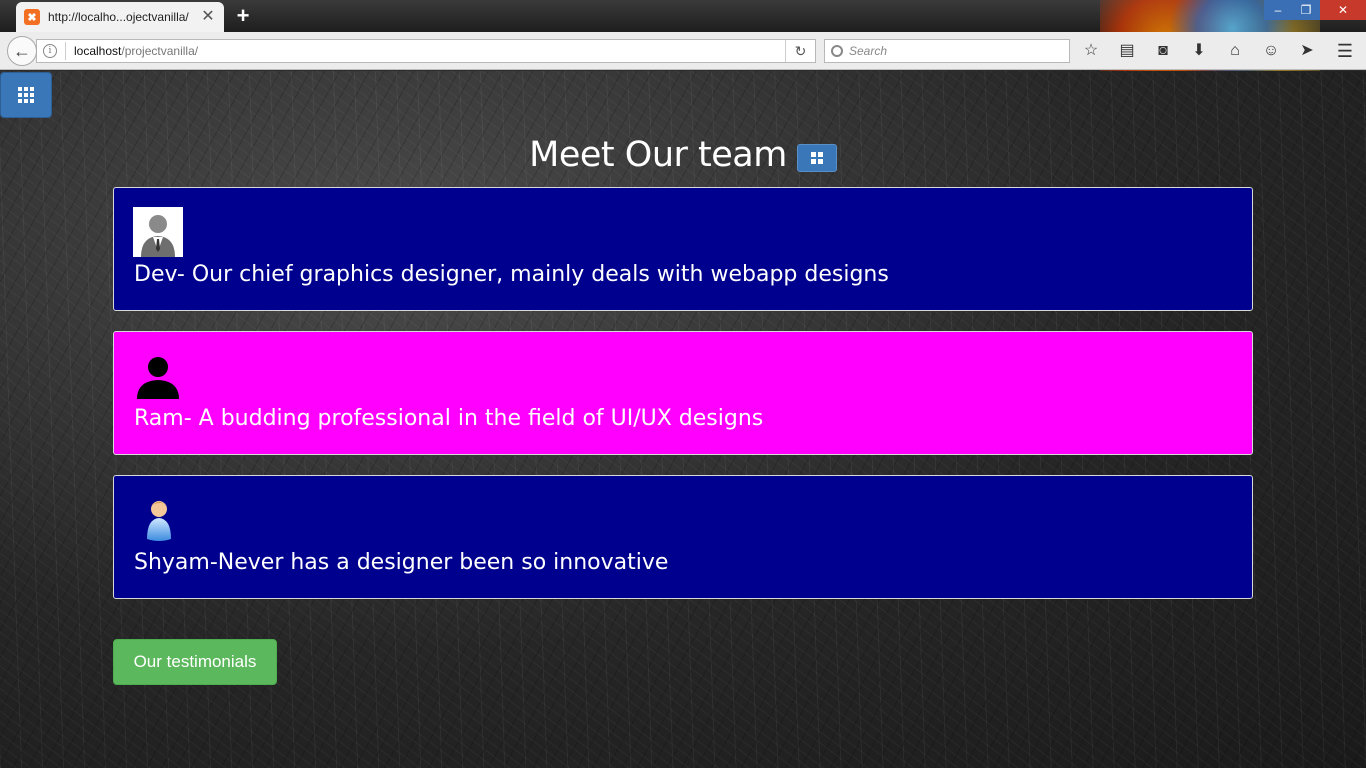 The height and width of the screenshot is (768, 1366). Describe the element at coordinates (1306, 10) in the screenshot. I see `restore-button: ❐` at that location.